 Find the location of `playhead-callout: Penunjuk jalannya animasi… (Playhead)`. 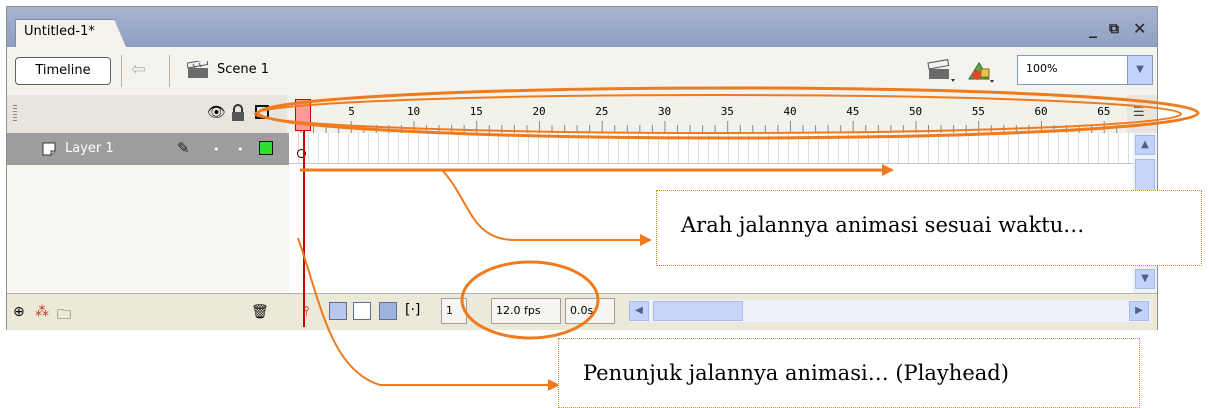

playhead-callout: Penunjuk jalannya animasi… (Playhead) is located at coordinates (849, 373).